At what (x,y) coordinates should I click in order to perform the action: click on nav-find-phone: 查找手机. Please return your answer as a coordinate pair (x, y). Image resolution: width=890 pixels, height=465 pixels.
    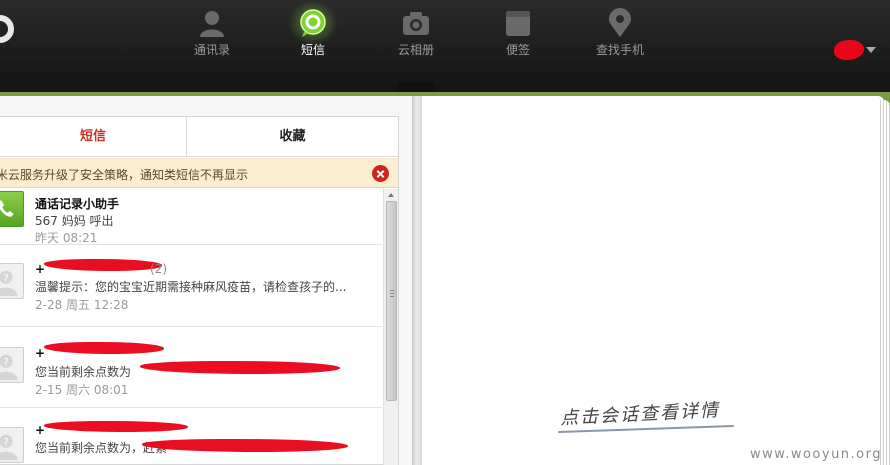
    Looking at the image, I should click on (620, 36).